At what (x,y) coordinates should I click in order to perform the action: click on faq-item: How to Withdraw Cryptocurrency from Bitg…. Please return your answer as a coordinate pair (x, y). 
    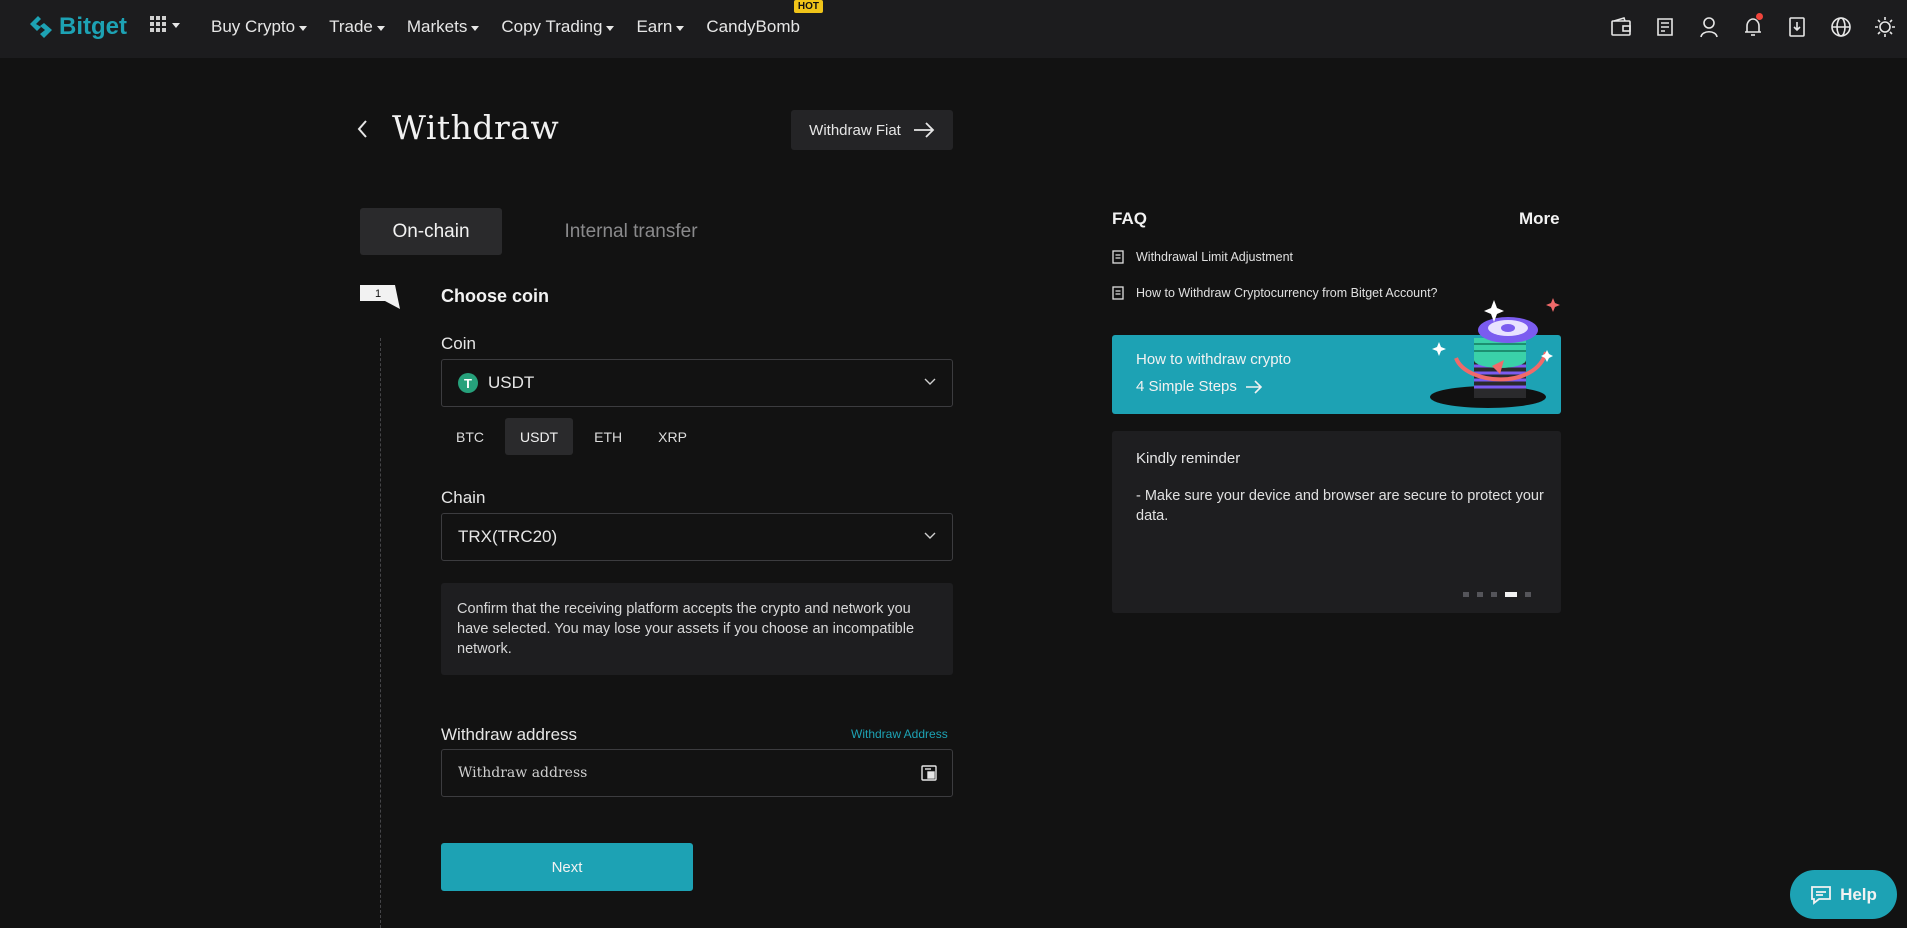
    Looking at the image, I should click on (1275, 293).